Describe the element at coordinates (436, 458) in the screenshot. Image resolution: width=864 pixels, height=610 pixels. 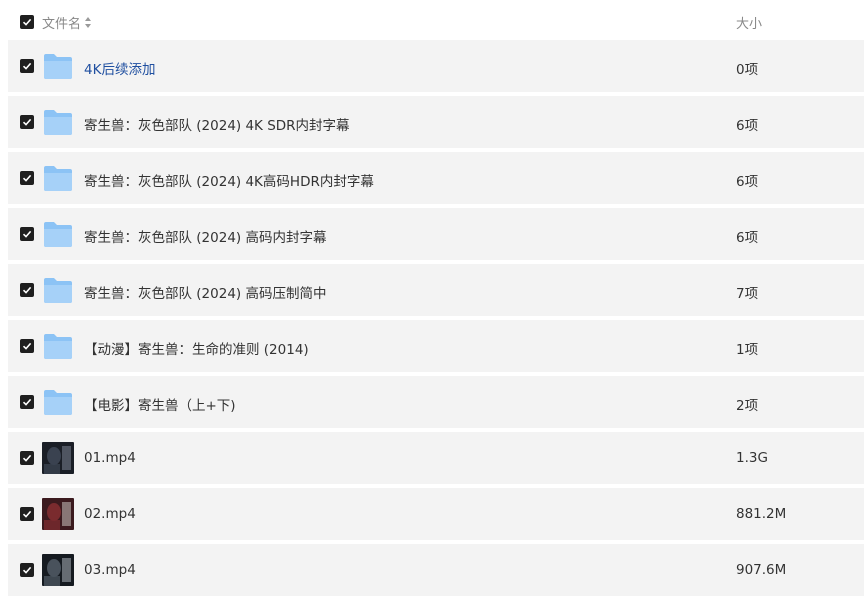
I see `file-row: 01.mp4 1.3G` at that location.